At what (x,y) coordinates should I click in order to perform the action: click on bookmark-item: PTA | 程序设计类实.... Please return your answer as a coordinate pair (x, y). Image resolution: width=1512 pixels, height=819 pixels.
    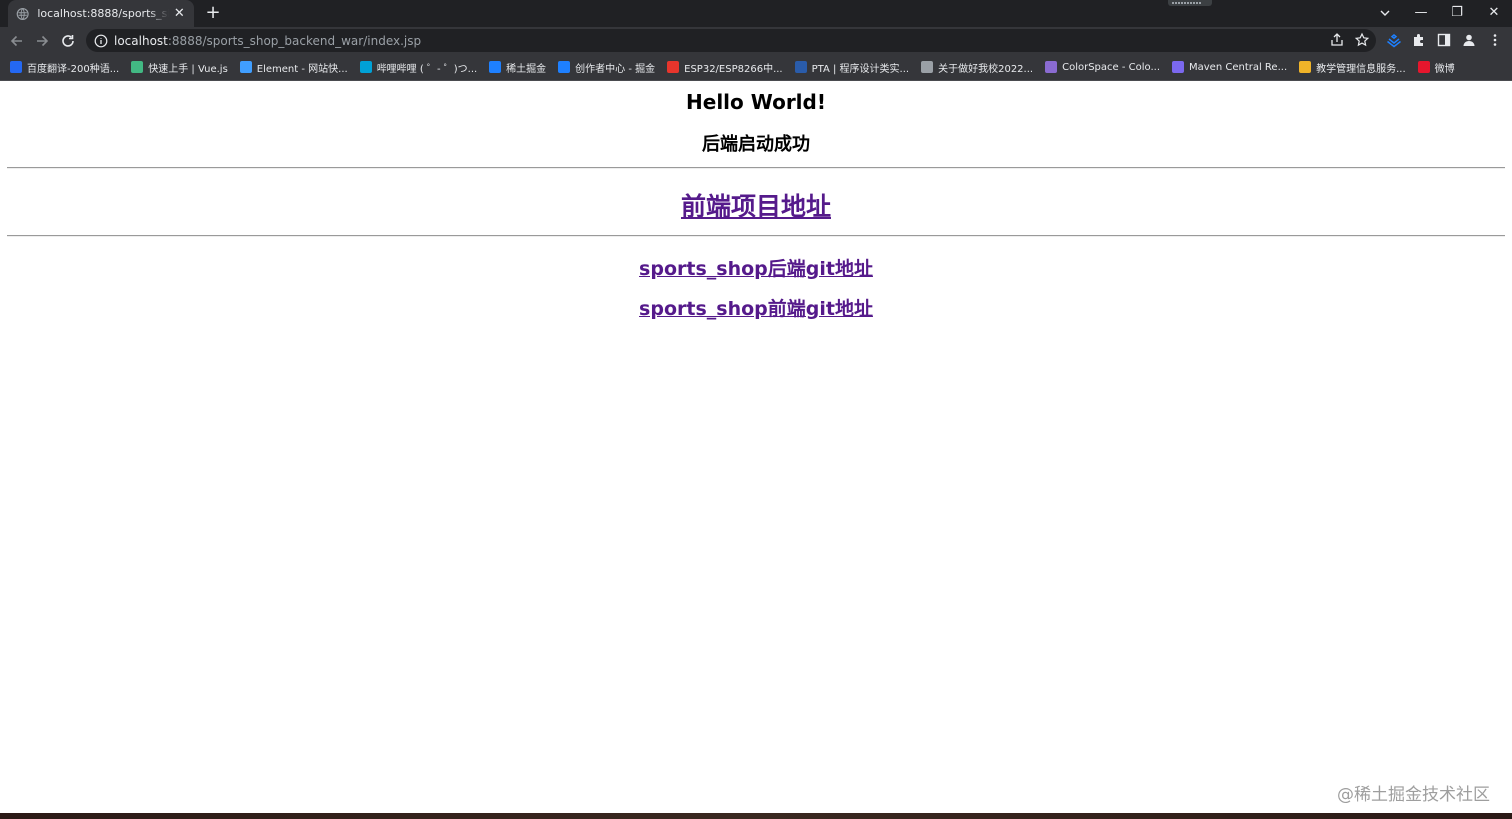
    Looking at the image, I should click on (852, 67).